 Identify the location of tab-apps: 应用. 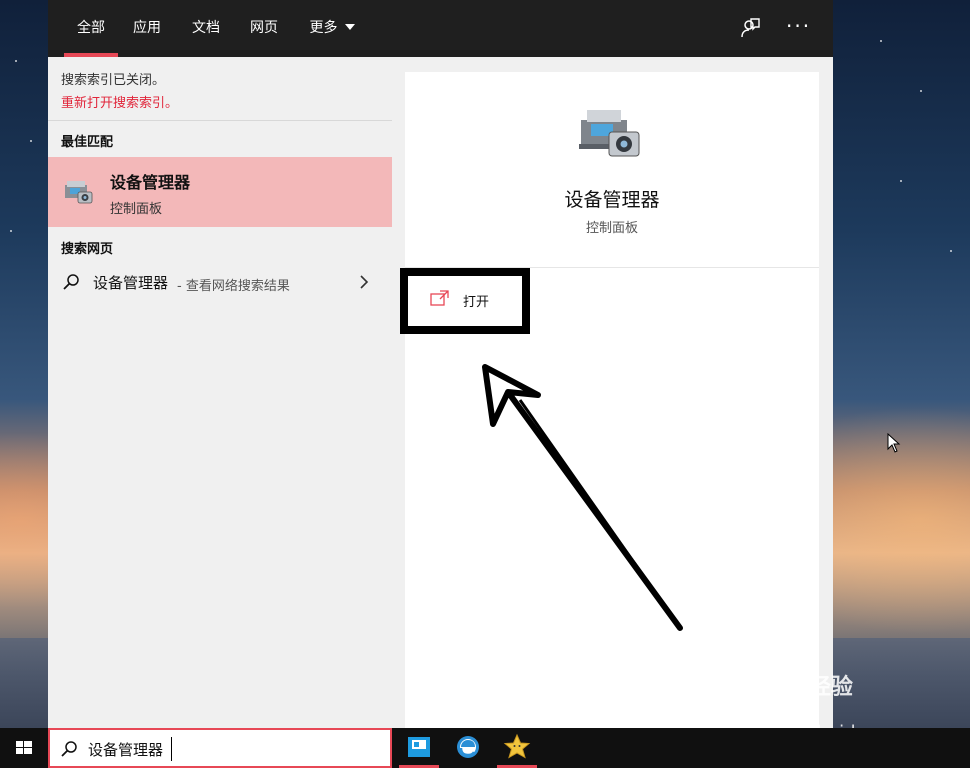
(147, 28).